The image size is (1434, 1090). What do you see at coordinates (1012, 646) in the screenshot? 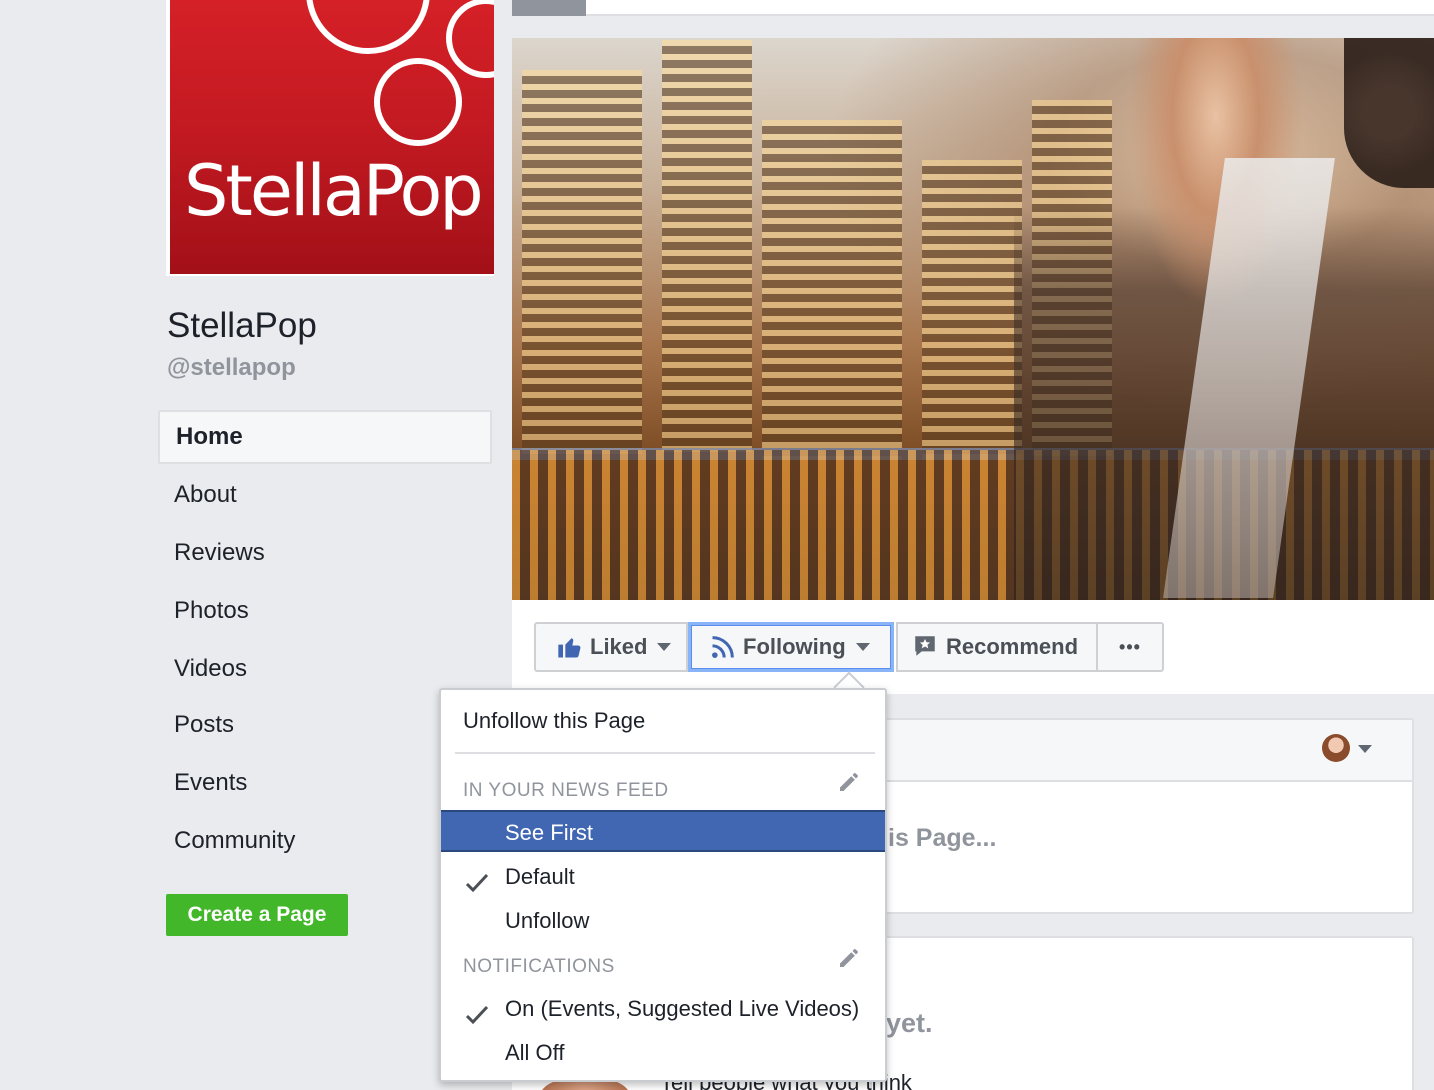
I see `recommend-label: Recommend` at bounding box center [1012, 646].